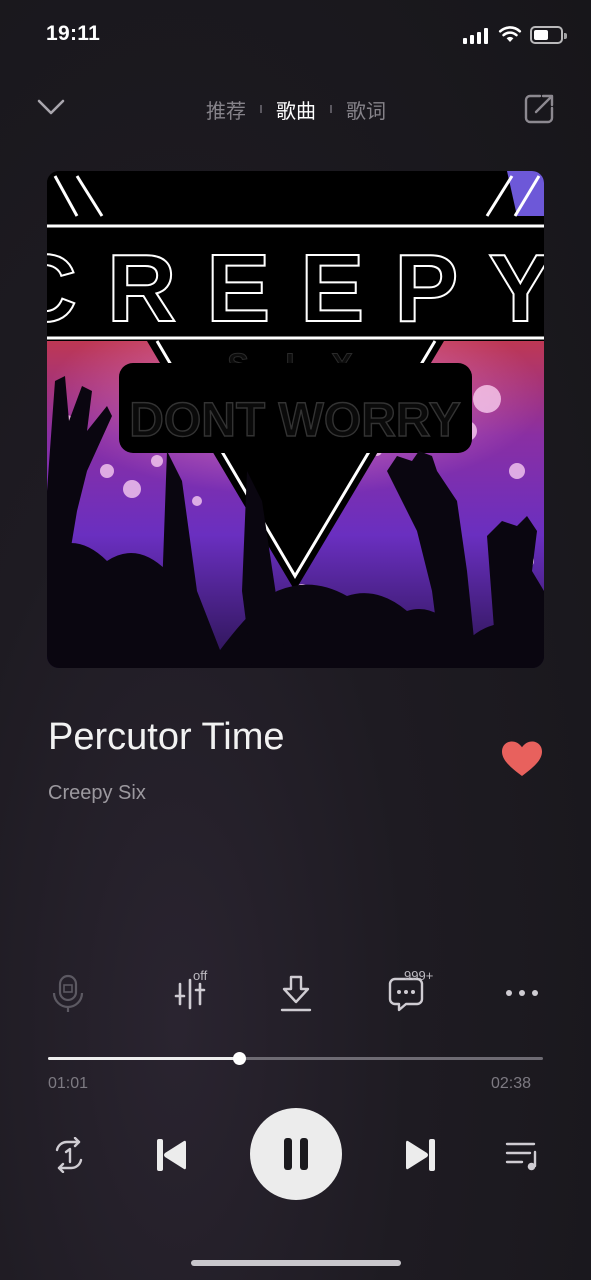 The width and height of the screenshot is (591, 1280). I want to click on tab-recommend: 推荐, so click(226, 109).